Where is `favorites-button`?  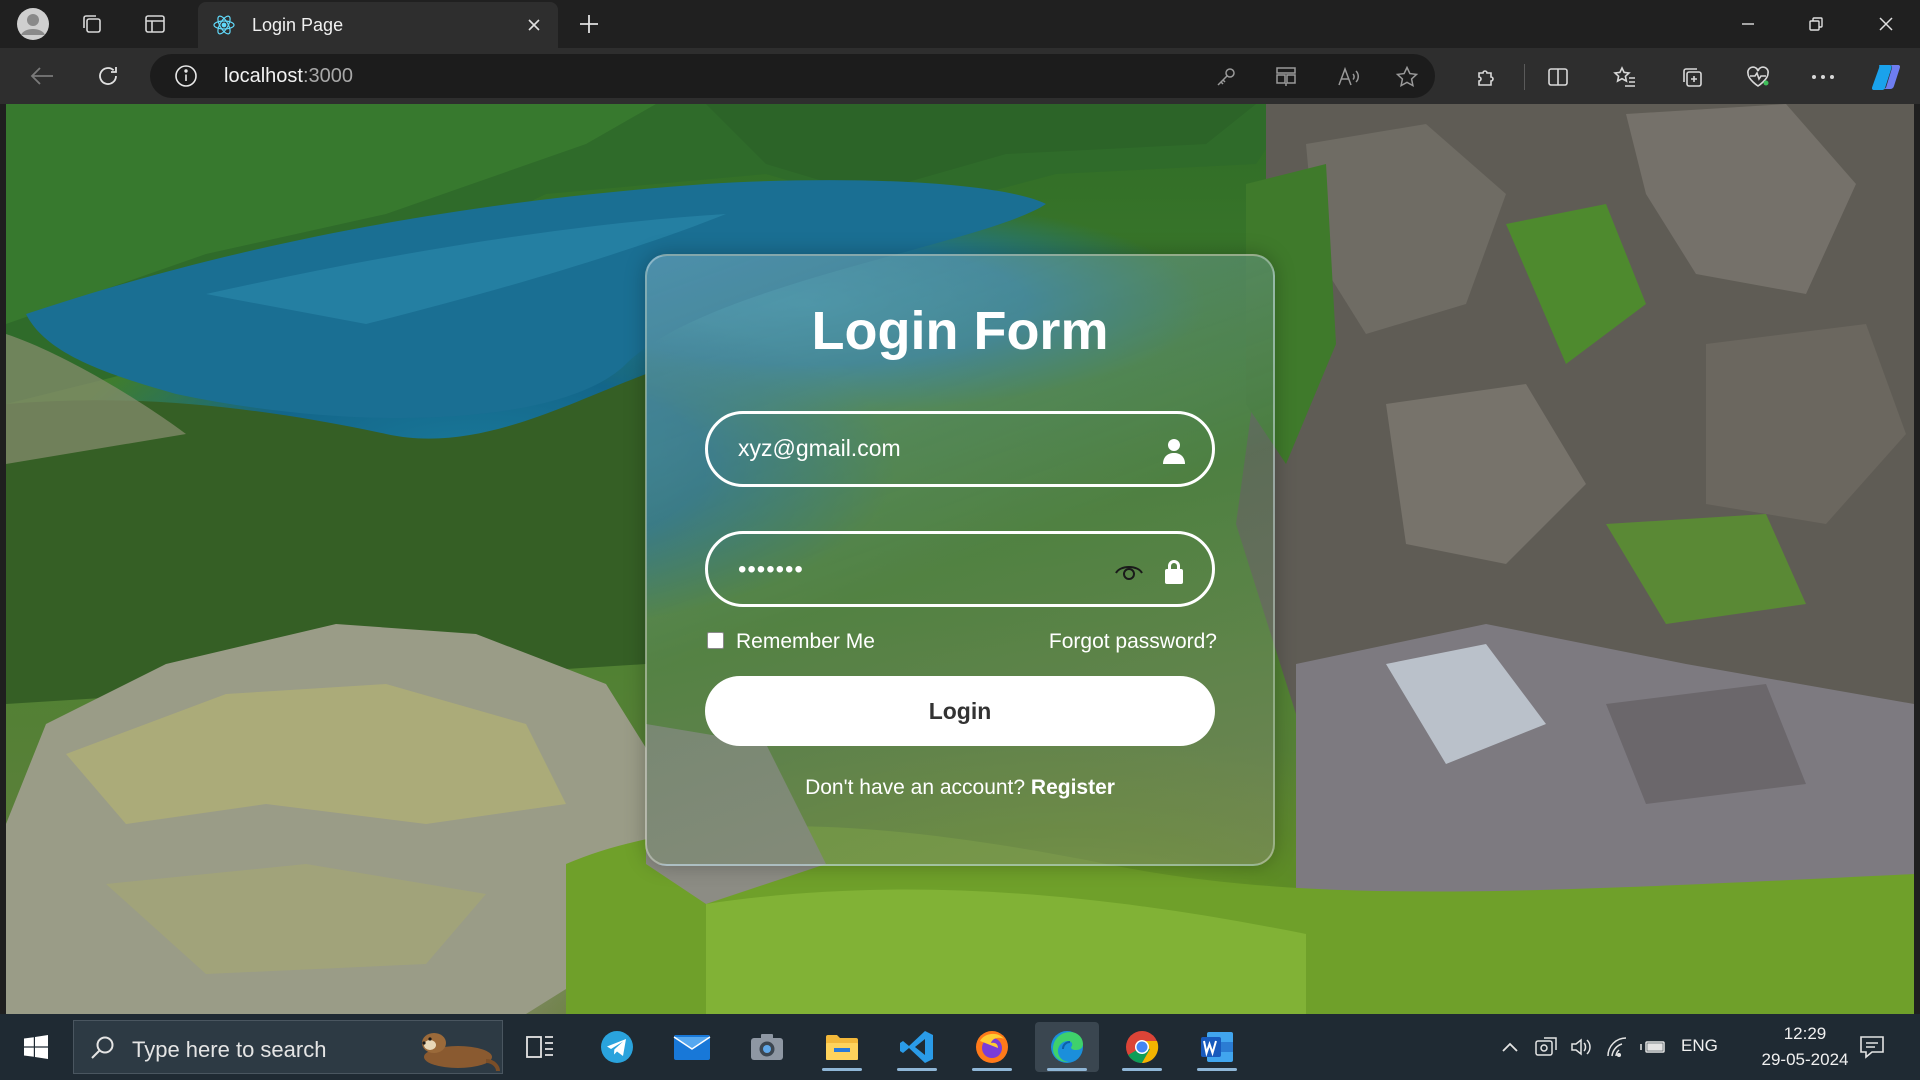
favorites-button is located at coordinates (1625, 77).